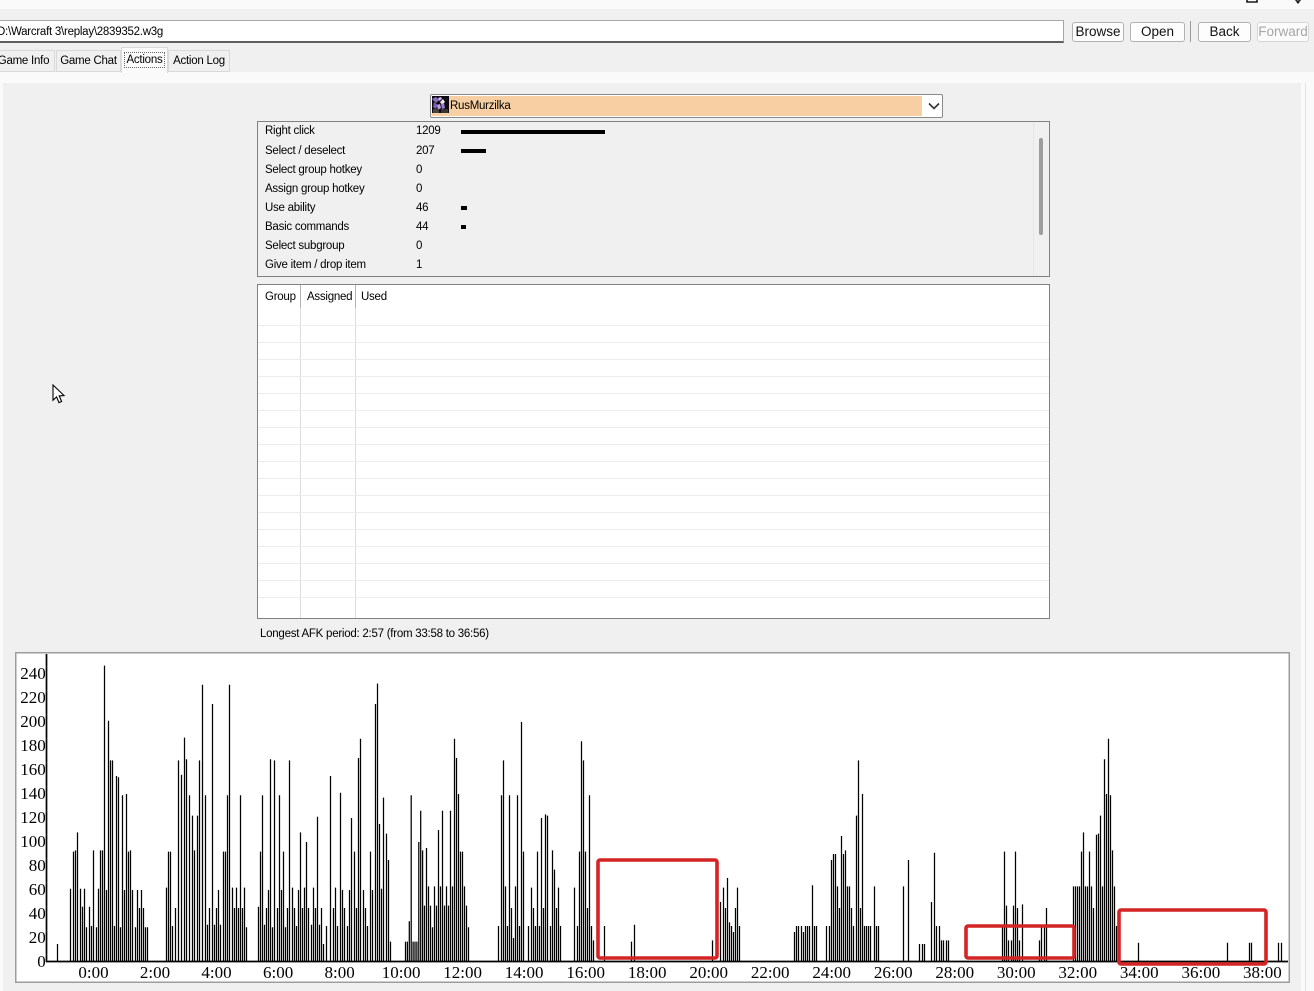 This screenshot has height=991, width=1314. Describe the element at coordinates (708, 972) in the screenshot. I see `svg-text: 20:00` at that location.